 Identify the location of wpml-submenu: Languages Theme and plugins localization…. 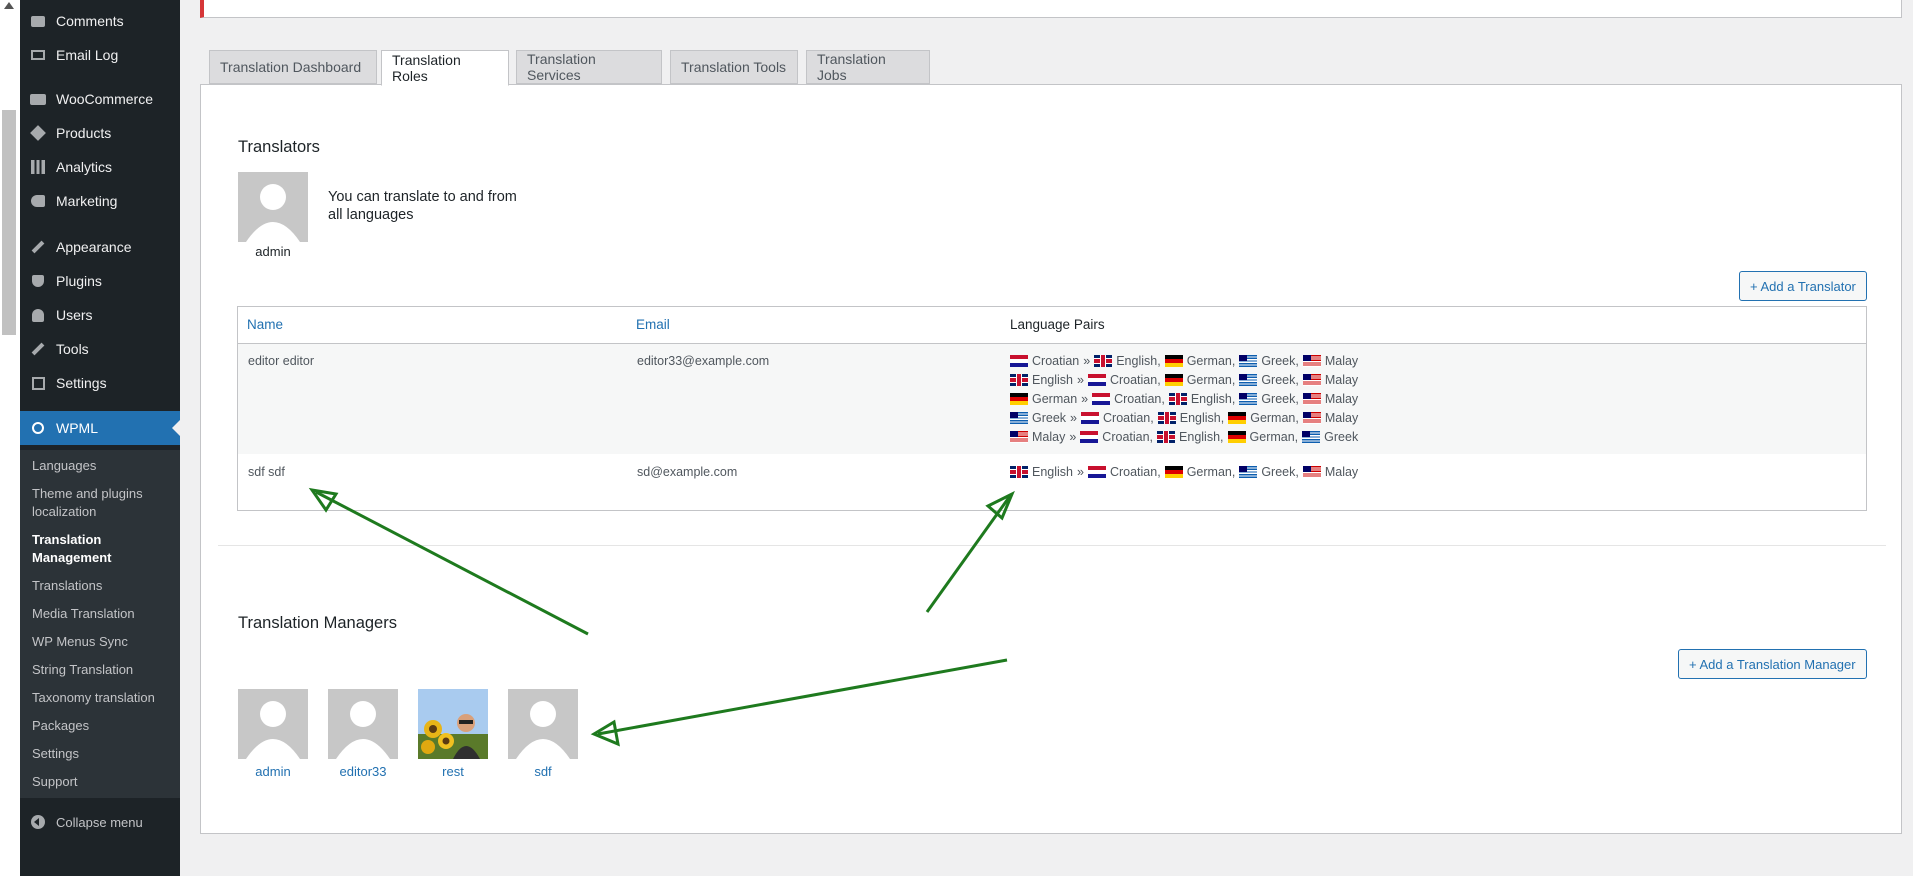
(100, 624).